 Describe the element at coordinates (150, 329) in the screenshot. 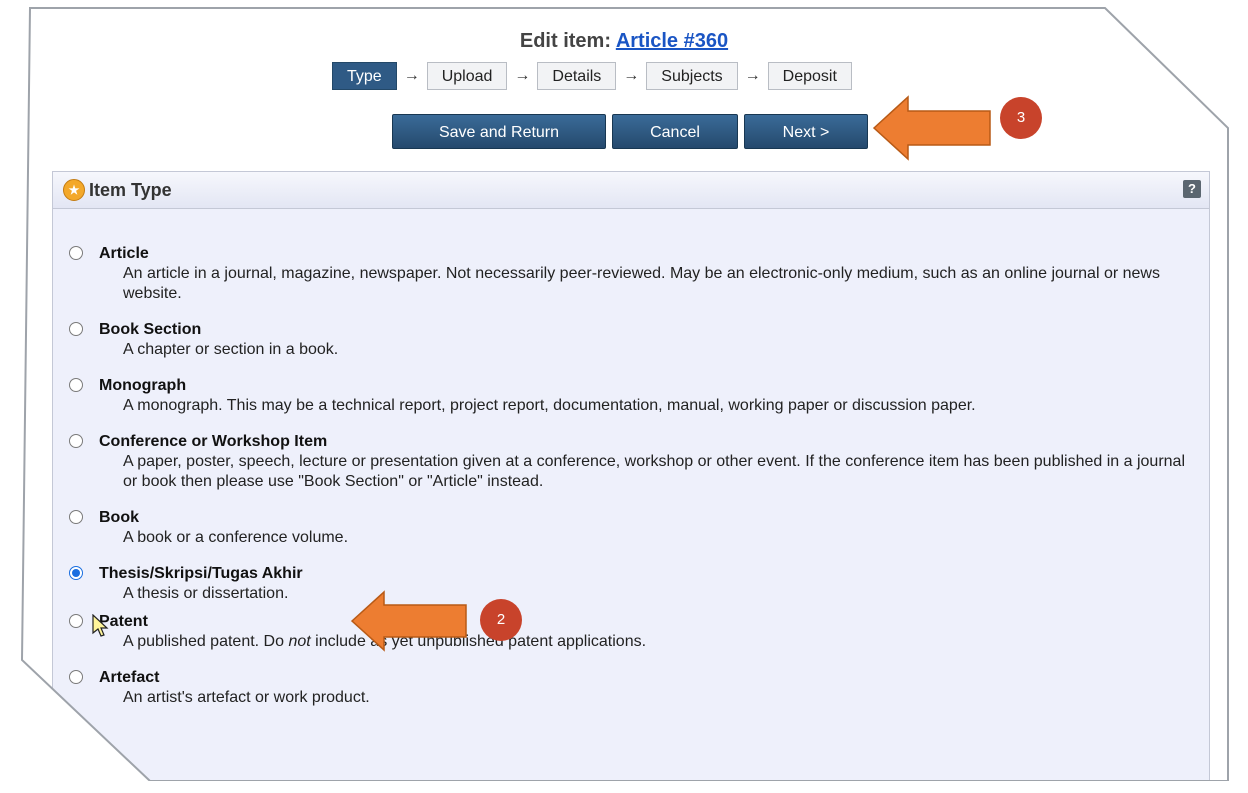

I see `option-title: Book Section` at that location.